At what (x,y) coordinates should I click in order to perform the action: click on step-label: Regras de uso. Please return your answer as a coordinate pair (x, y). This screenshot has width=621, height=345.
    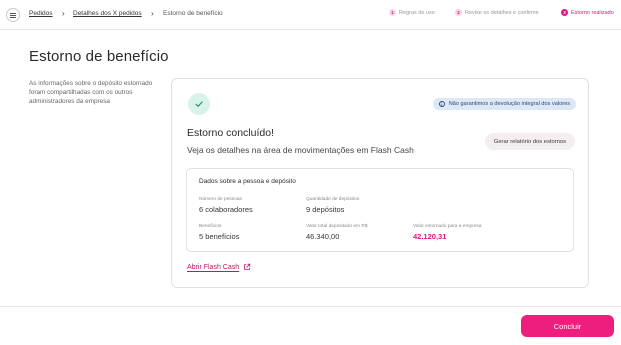
    Looking at the image, I should click on (417, 12).